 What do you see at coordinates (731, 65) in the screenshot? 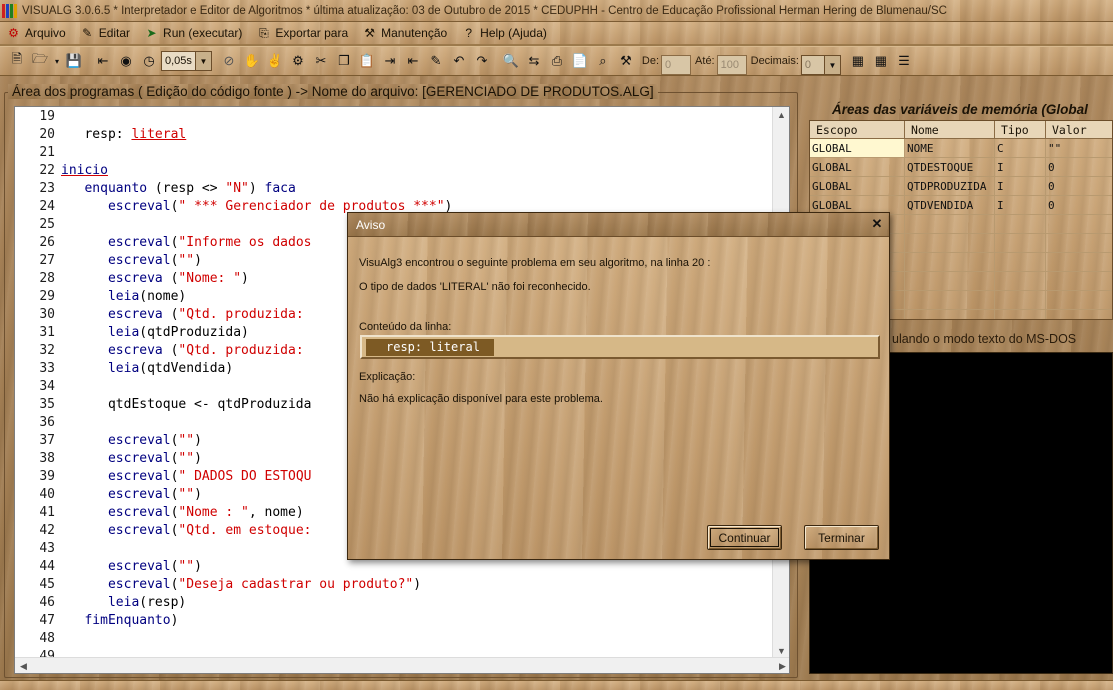
I see `ate-field: 100` at bounding box center [731, 65].